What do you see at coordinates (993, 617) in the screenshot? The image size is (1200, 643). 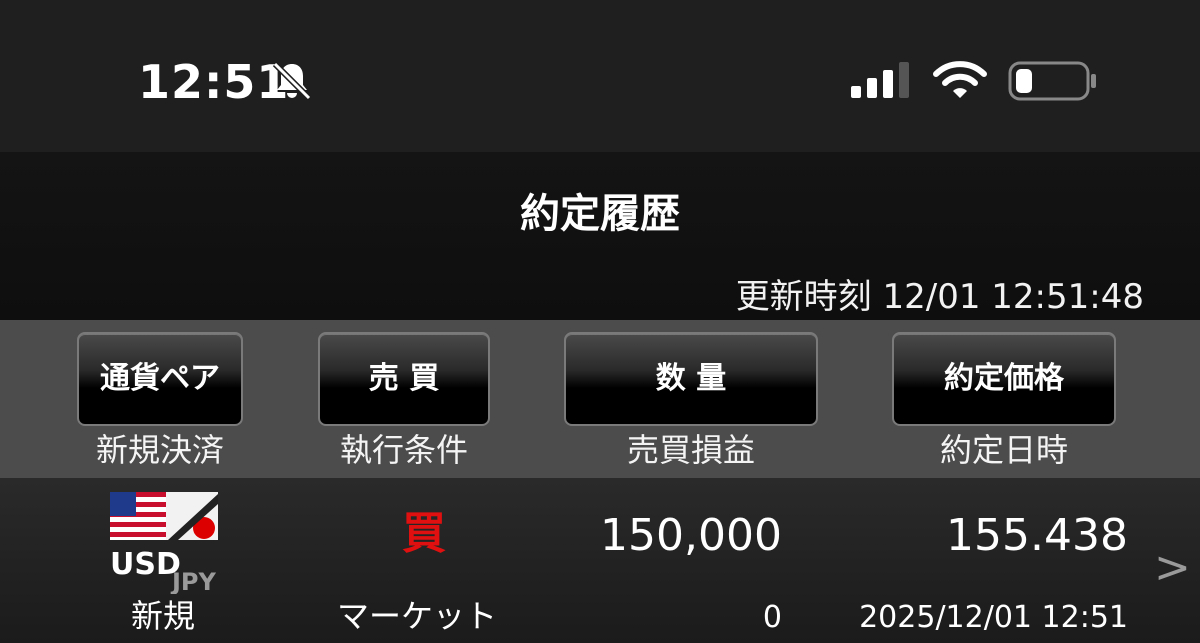 I see `execution-datetime: 2025/12/01 12:51` at bounding box center [993, 617].